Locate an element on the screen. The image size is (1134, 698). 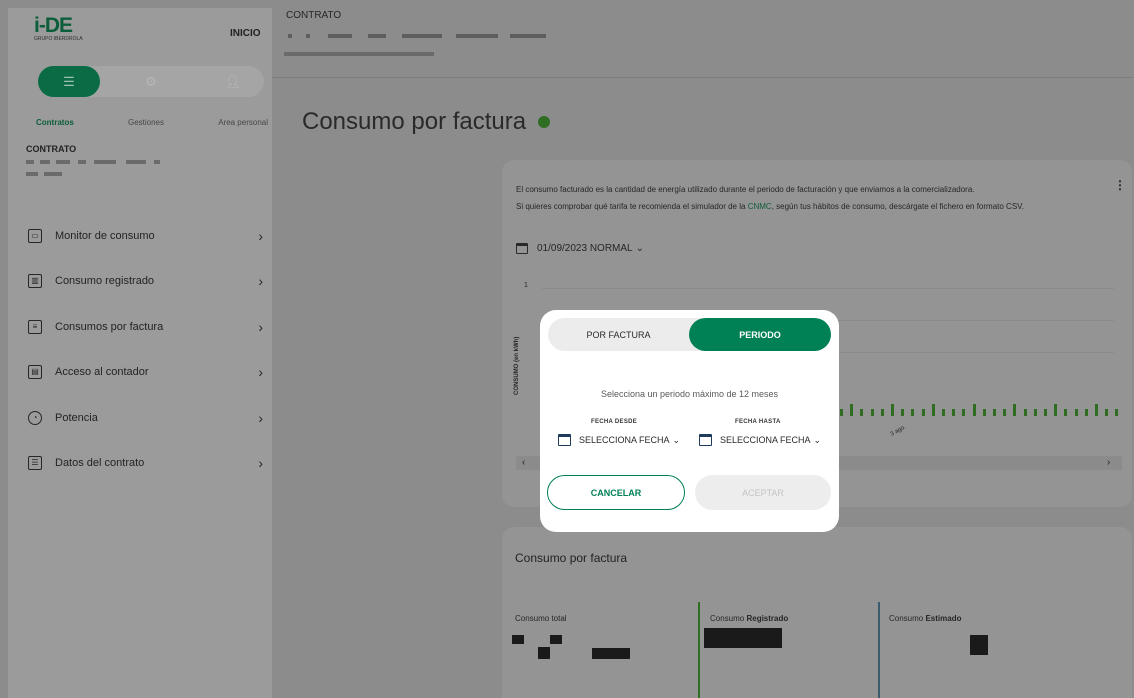
accept-button: ACEPTAR is located at coordinates (763, 492).